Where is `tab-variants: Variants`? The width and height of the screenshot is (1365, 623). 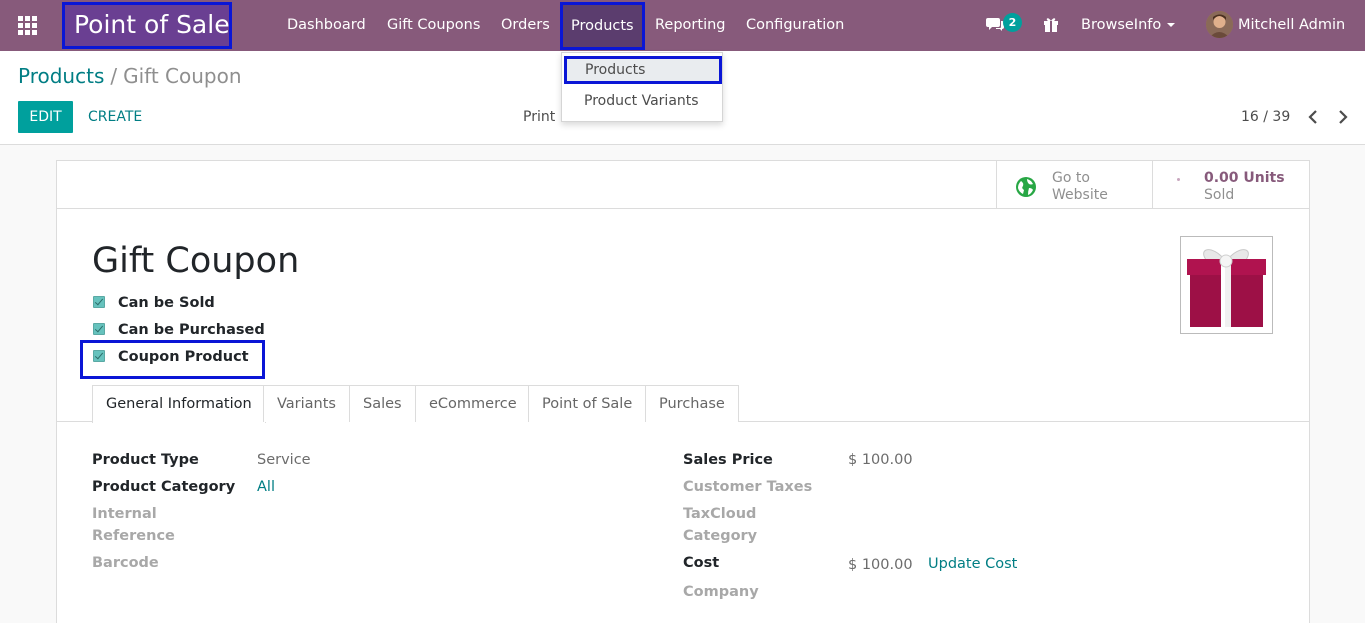
tab-variants: Variants is located at coordinates (306, 403).